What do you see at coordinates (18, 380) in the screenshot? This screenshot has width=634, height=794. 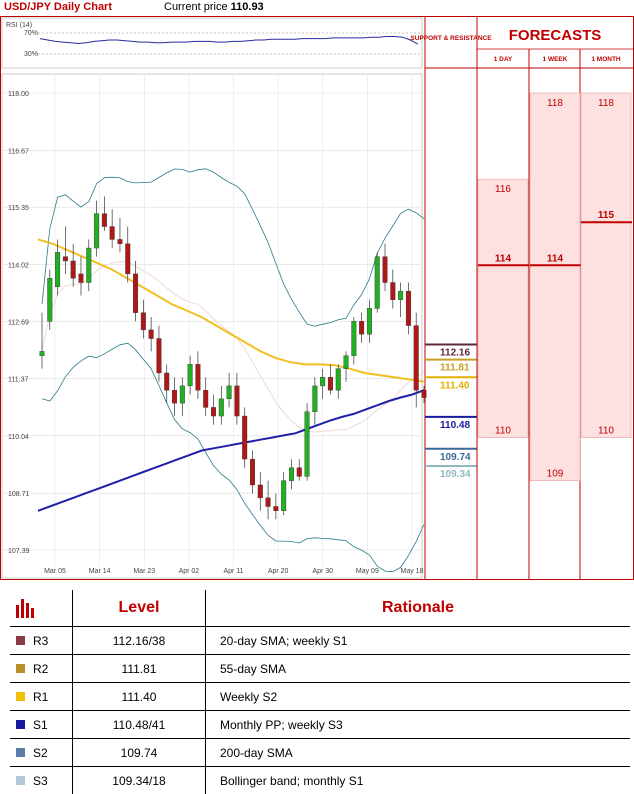 I see `y-tick-label: 111.37` at bounding box center [18, 380].